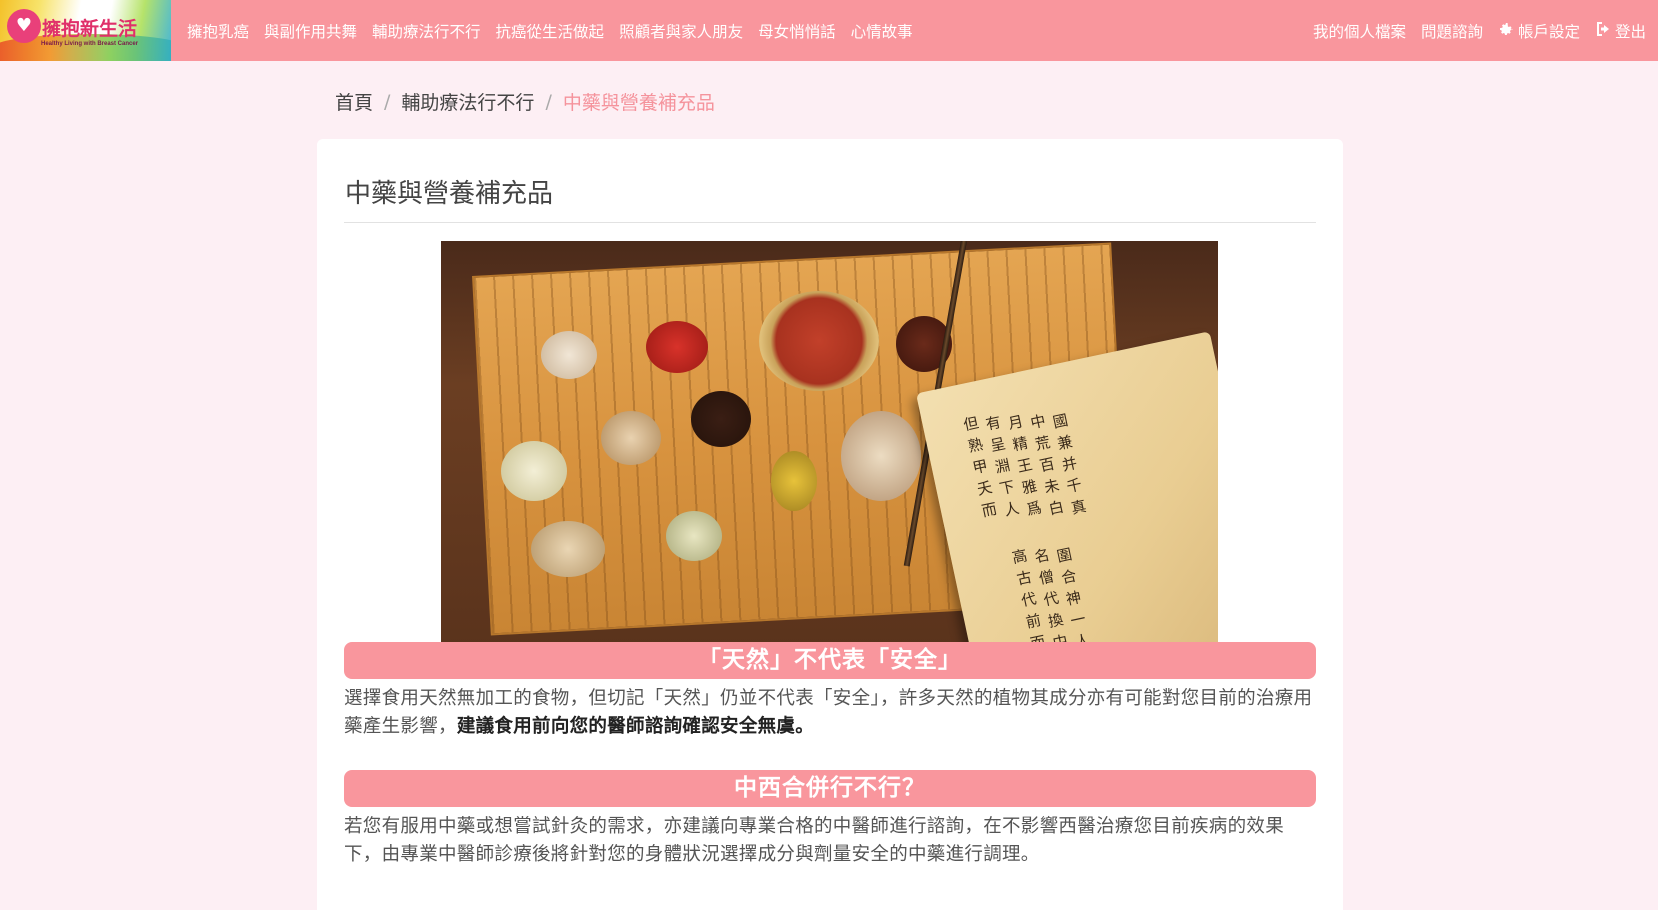  I want to click on nav-item-embrace-breast-cancer: 擁抱乳癌, so click(218, 31).